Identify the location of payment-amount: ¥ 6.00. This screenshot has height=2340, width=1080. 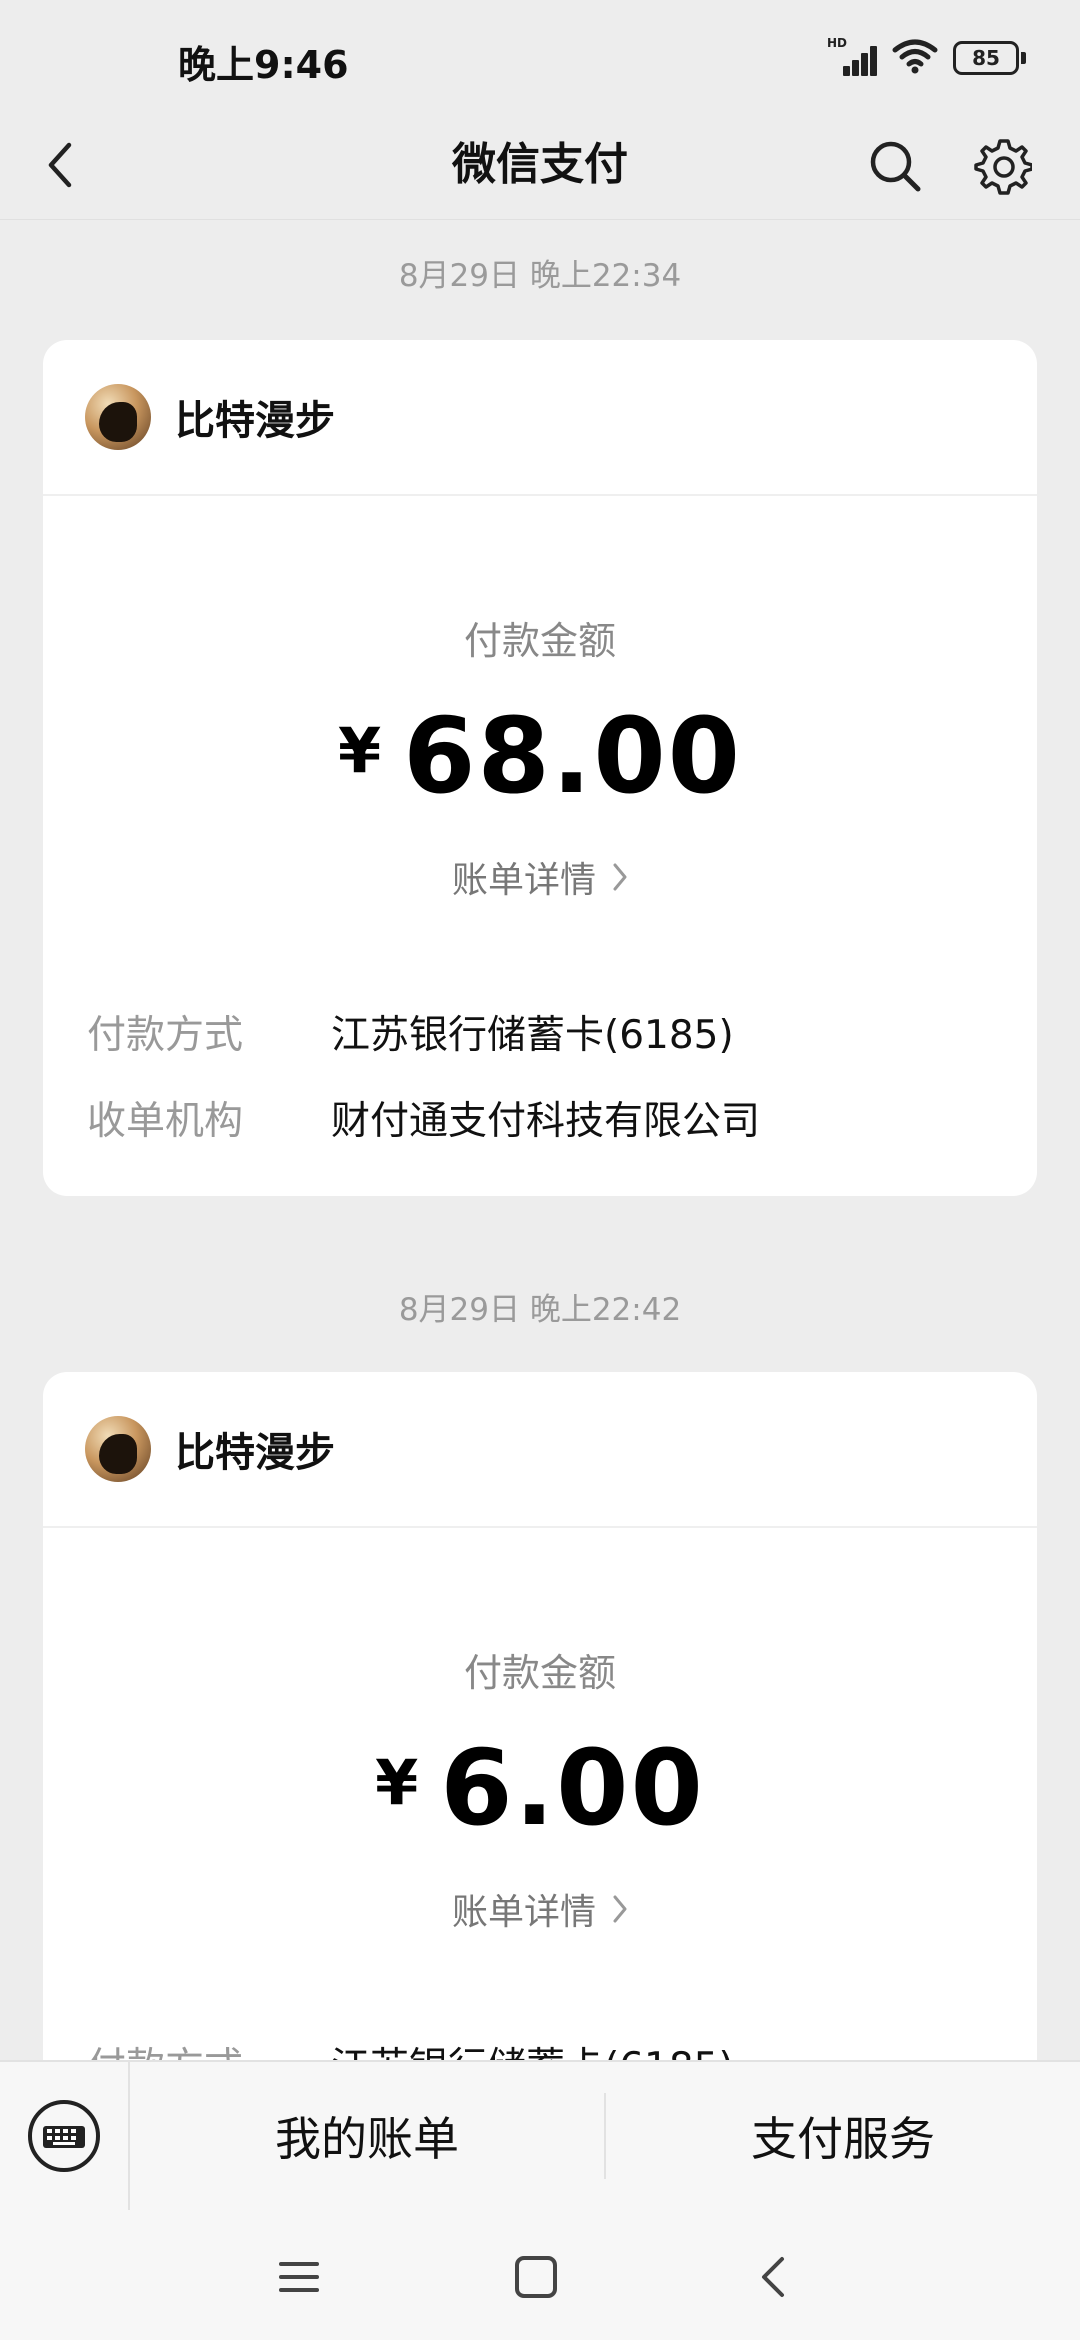
(540, 1788).